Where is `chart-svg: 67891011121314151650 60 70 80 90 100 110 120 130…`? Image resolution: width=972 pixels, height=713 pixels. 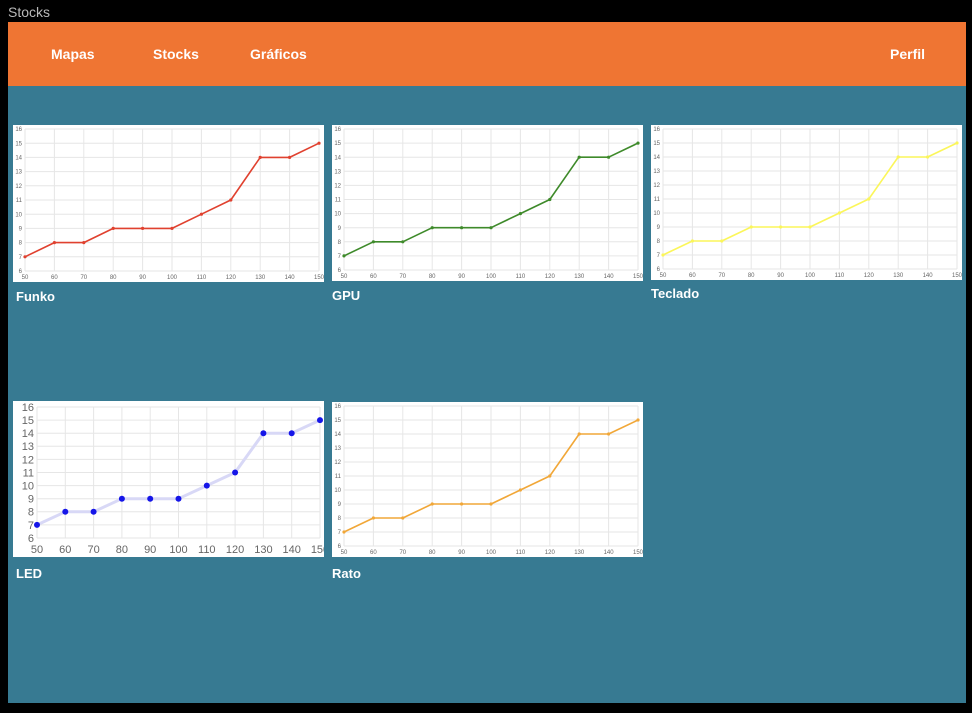 chart-svg: 67891011121314151650 60 70 80 90 100 110 120 130… is located at coordinates (173, 479).